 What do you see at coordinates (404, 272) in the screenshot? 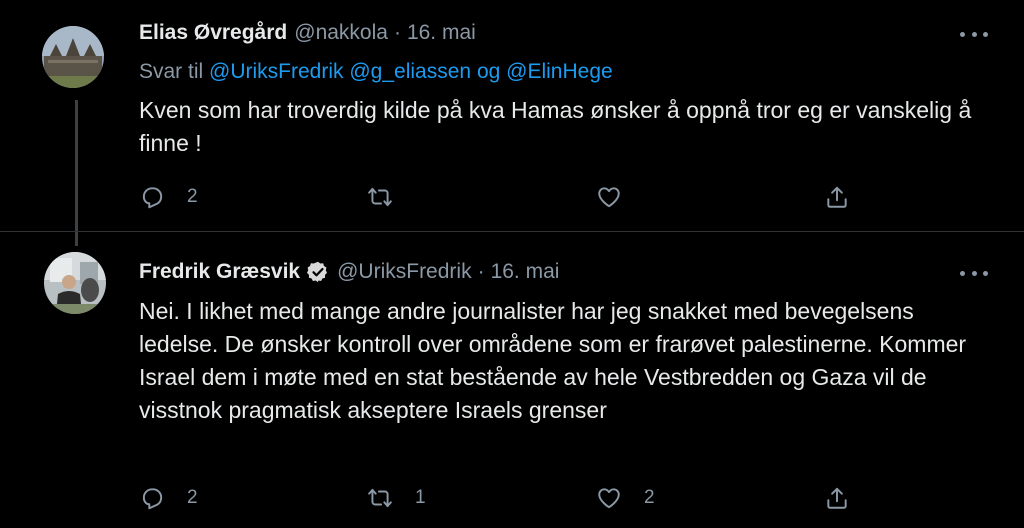
I see `author-handle: @UriksFredrik` at bounding box center [404, 272].